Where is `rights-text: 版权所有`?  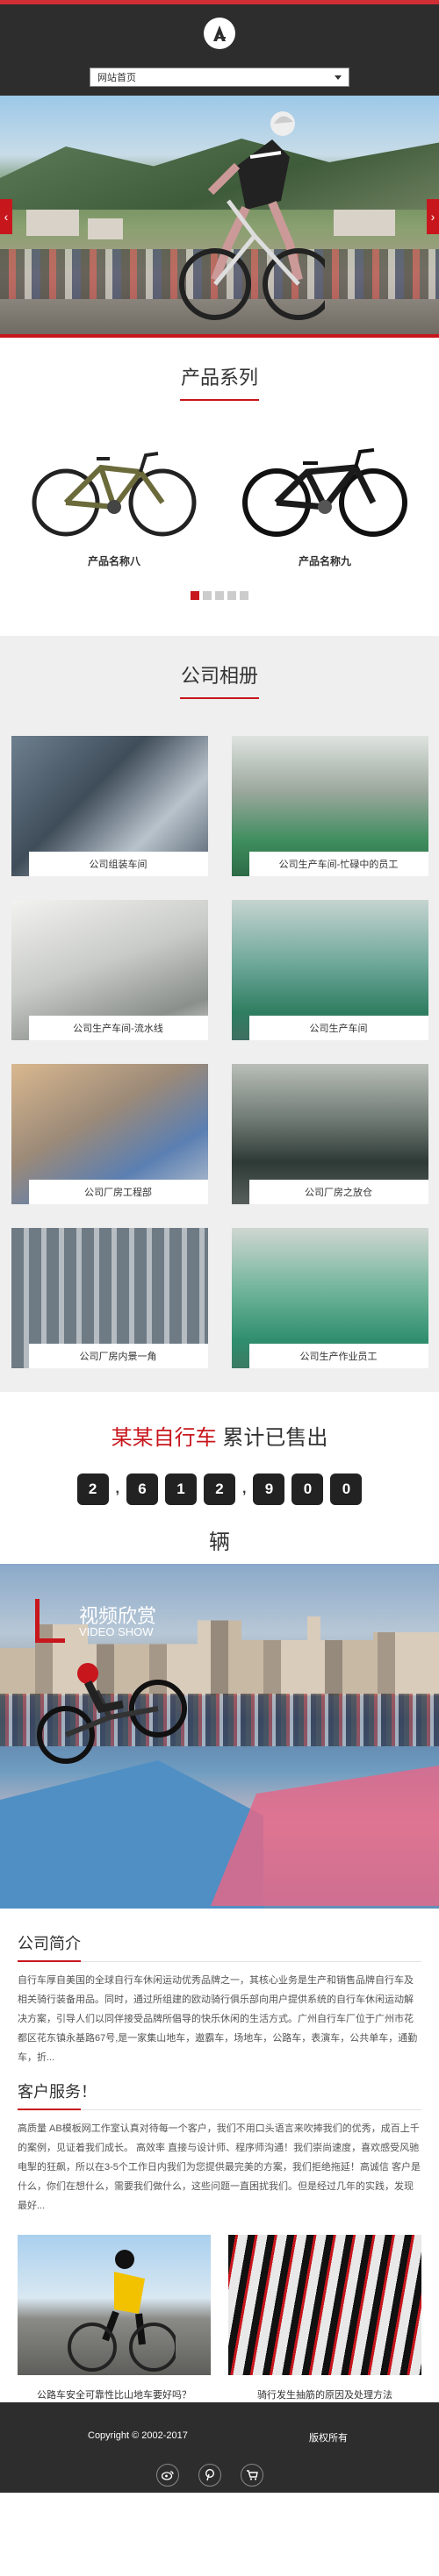 rights-text: 版权所有 is located at coordinates (328, 2439).